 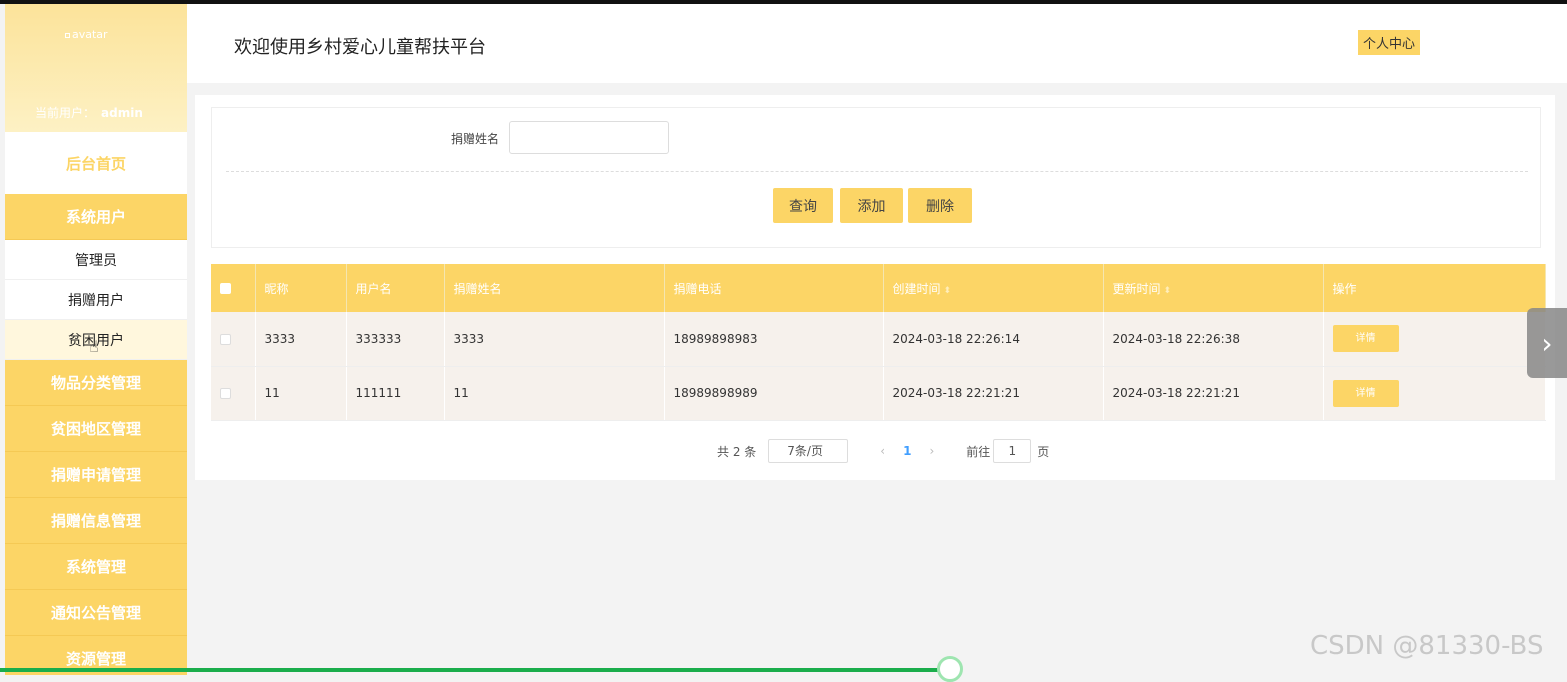 I want to click on watermark: CSDN @81330-BS, so click(x=1427, y=646).